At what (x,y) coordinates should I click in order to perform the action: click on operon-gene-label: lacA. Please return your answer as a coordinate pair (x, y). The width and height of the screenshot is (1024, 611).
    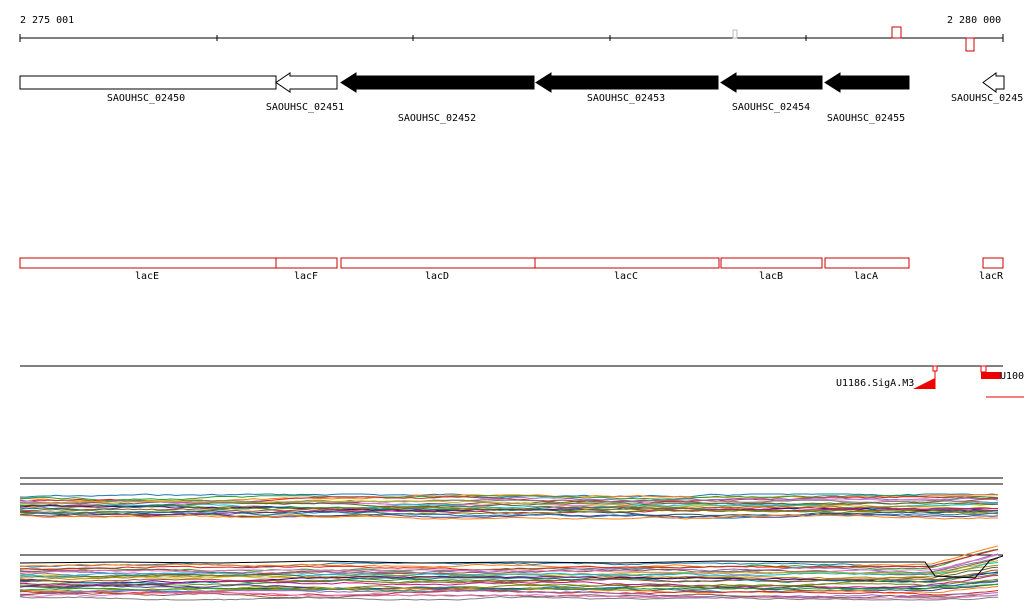
    Looking at the image, I should click on (866, 276).